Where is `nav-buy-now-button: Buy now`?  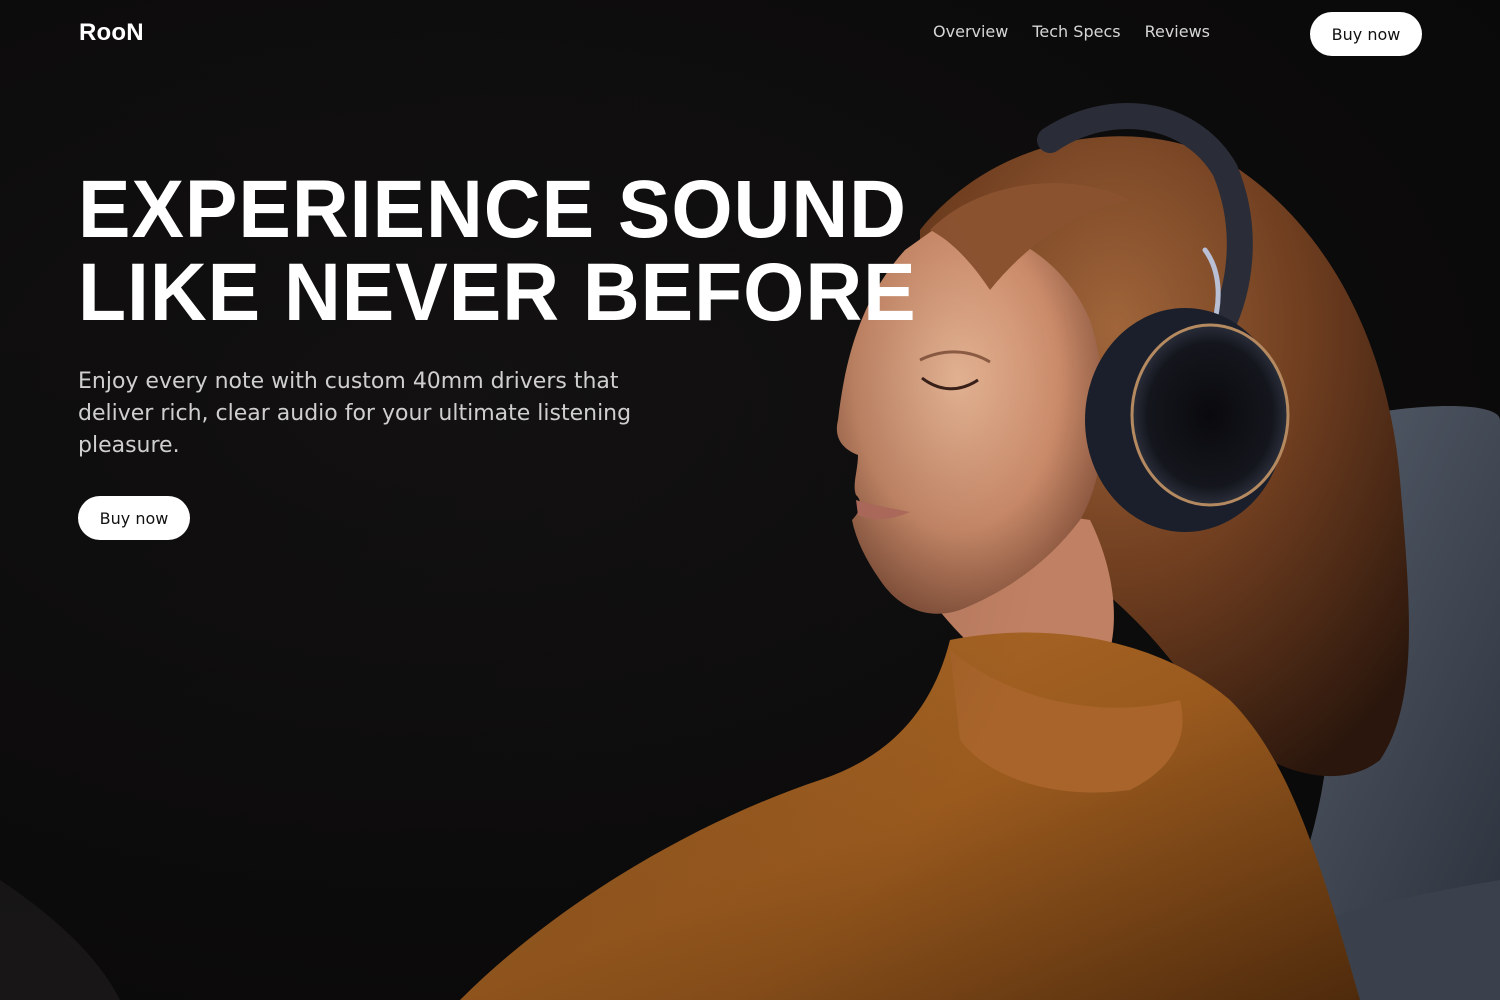
nav-buy-now-button: Buy now is located at coordinates (1366, 34).